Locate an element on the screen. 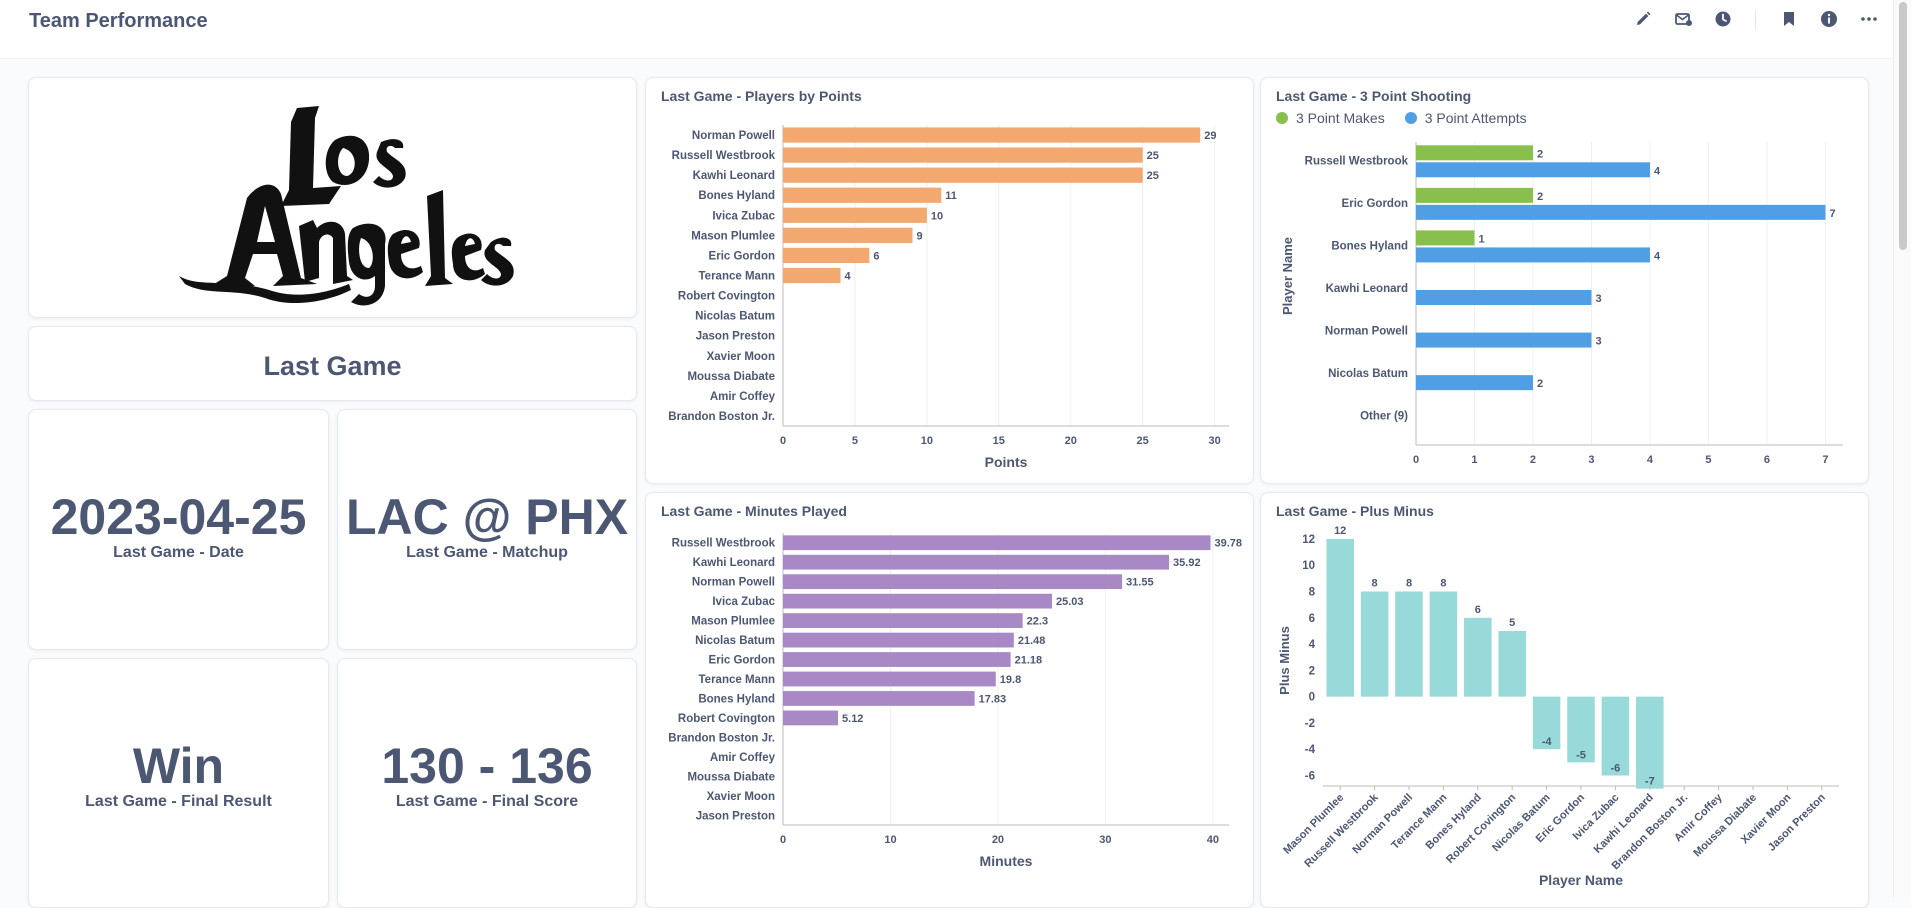 Image resolution: width=1911 pixels, height=908 pixels. y-axis-title: Plus Minus is located at coordinates (1284, 660).